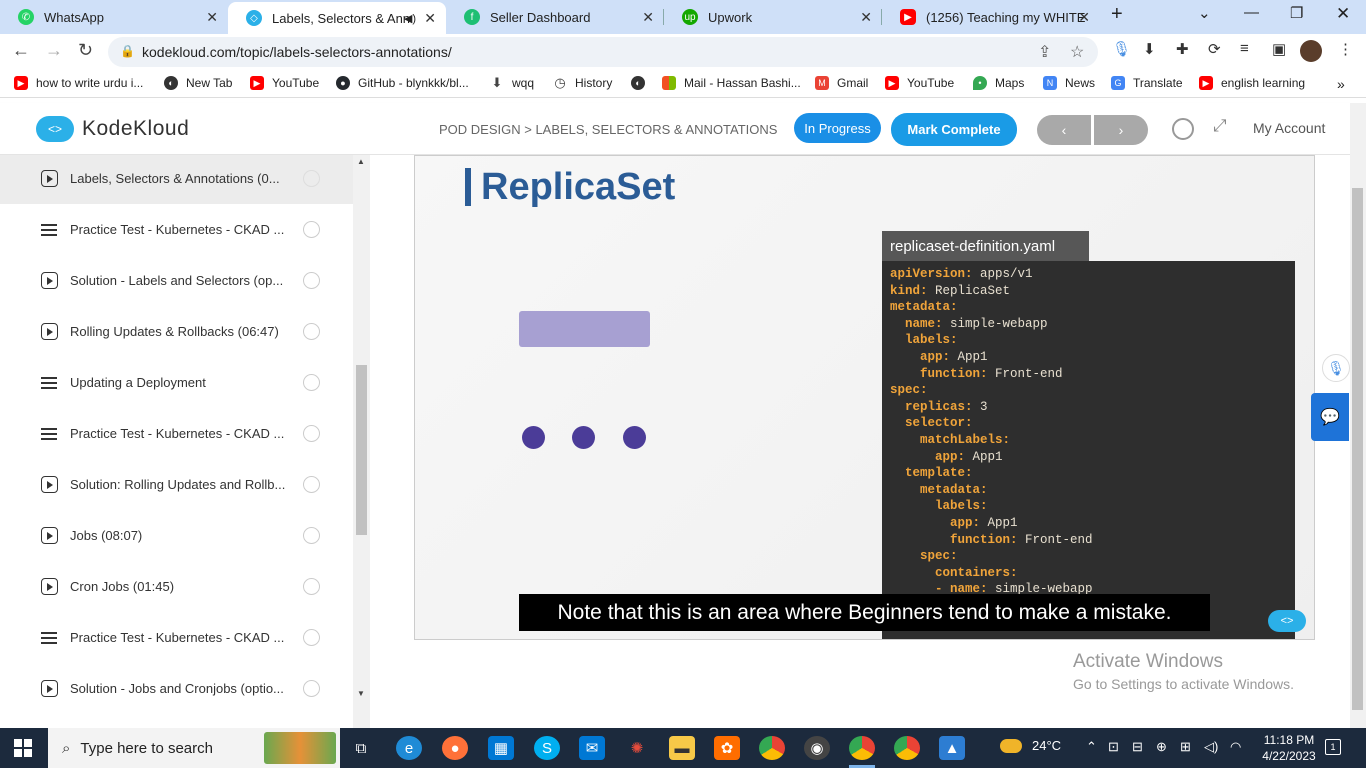 The height and width of the screenshot is (768, 1366). Describe the element at coordinates (198, 83) in the screenshot. I see `bookmark-item: ◐ New Tab` at that location.